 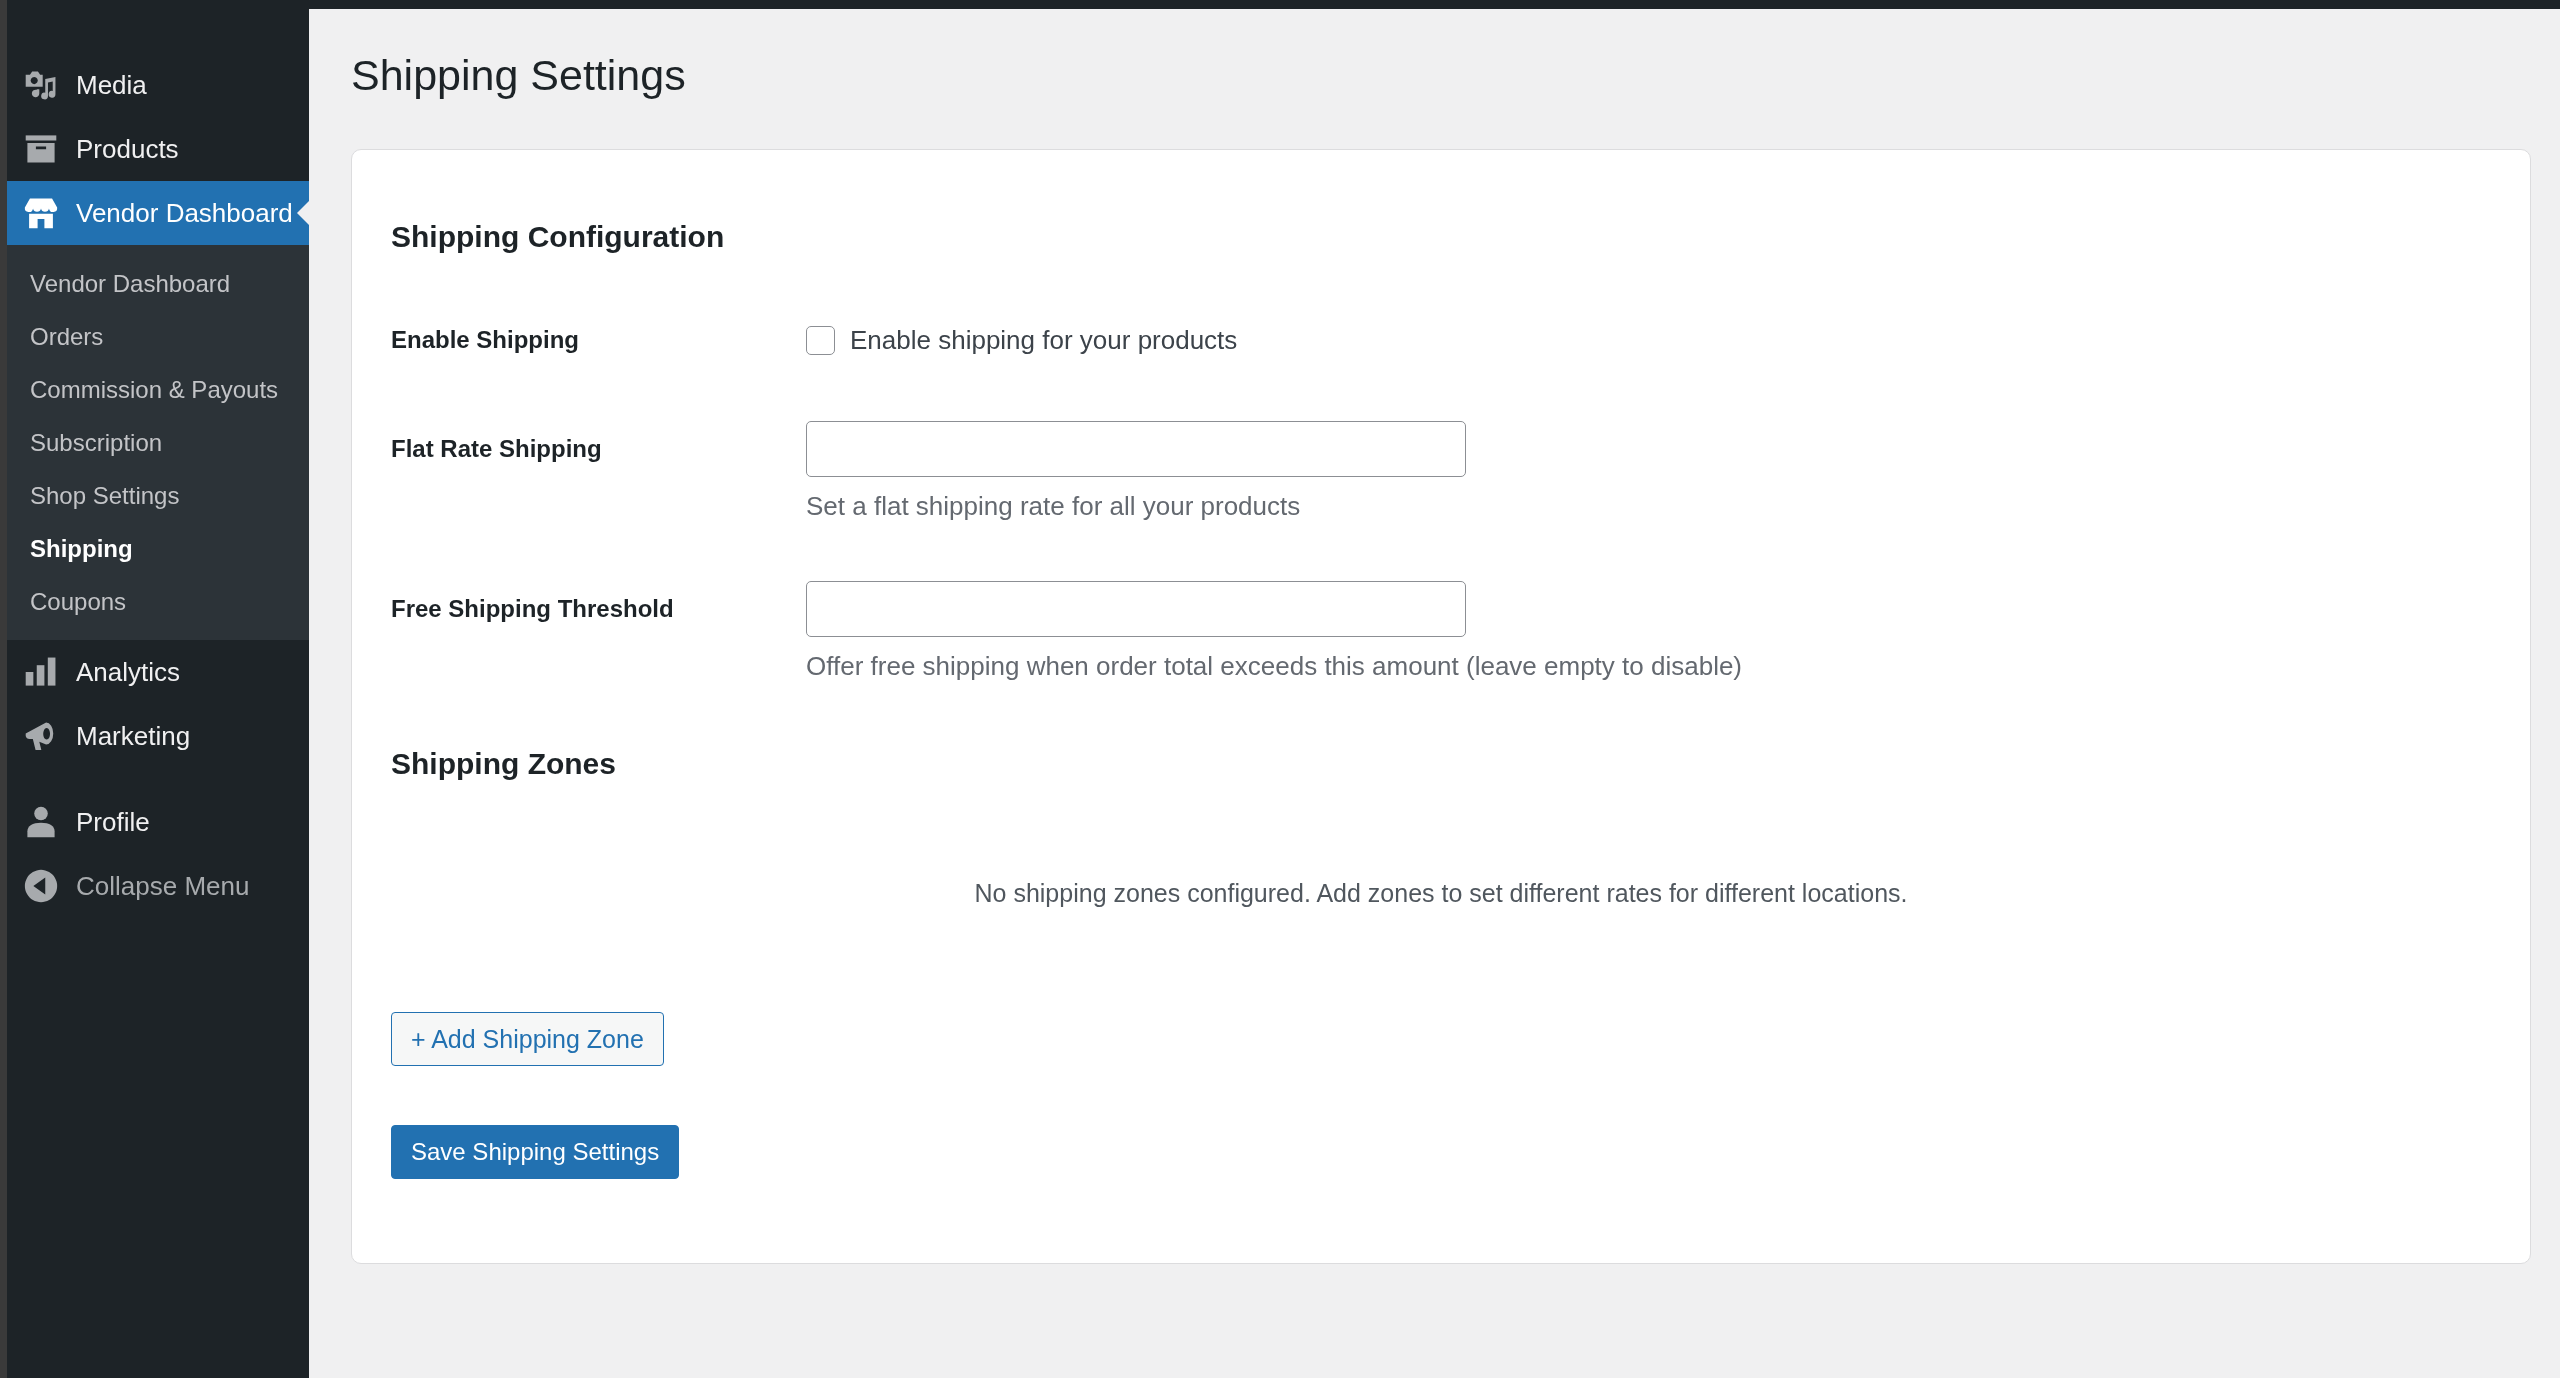 I want to click on submenu-item: Coupons, so click(x=158, y=601).